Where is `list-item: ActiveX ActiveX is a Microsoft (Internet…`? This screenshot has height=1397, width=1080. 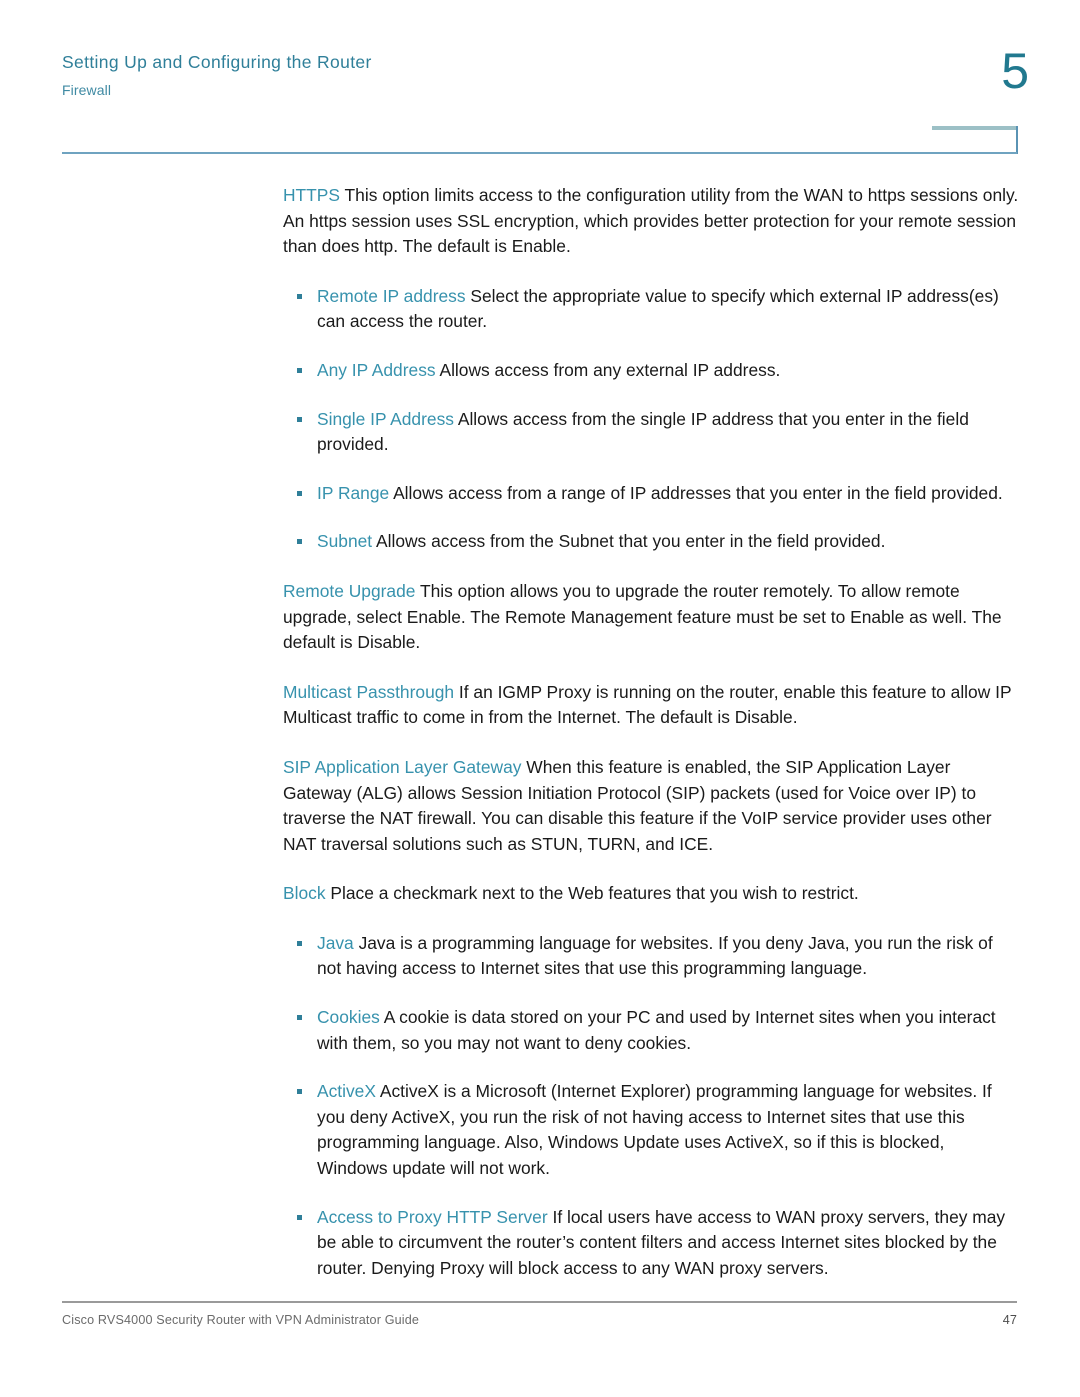
list-item: ActiveX ActiveX is a Microsoft (Internet… is located at coordinates (651, 1130).